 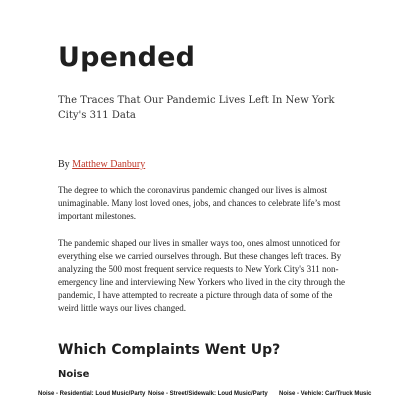 What do you see at coordinates (169, 350) in the screenshot?
I see `section-heading: Which Complaints Went Up?` at bounding box center [169, 350].